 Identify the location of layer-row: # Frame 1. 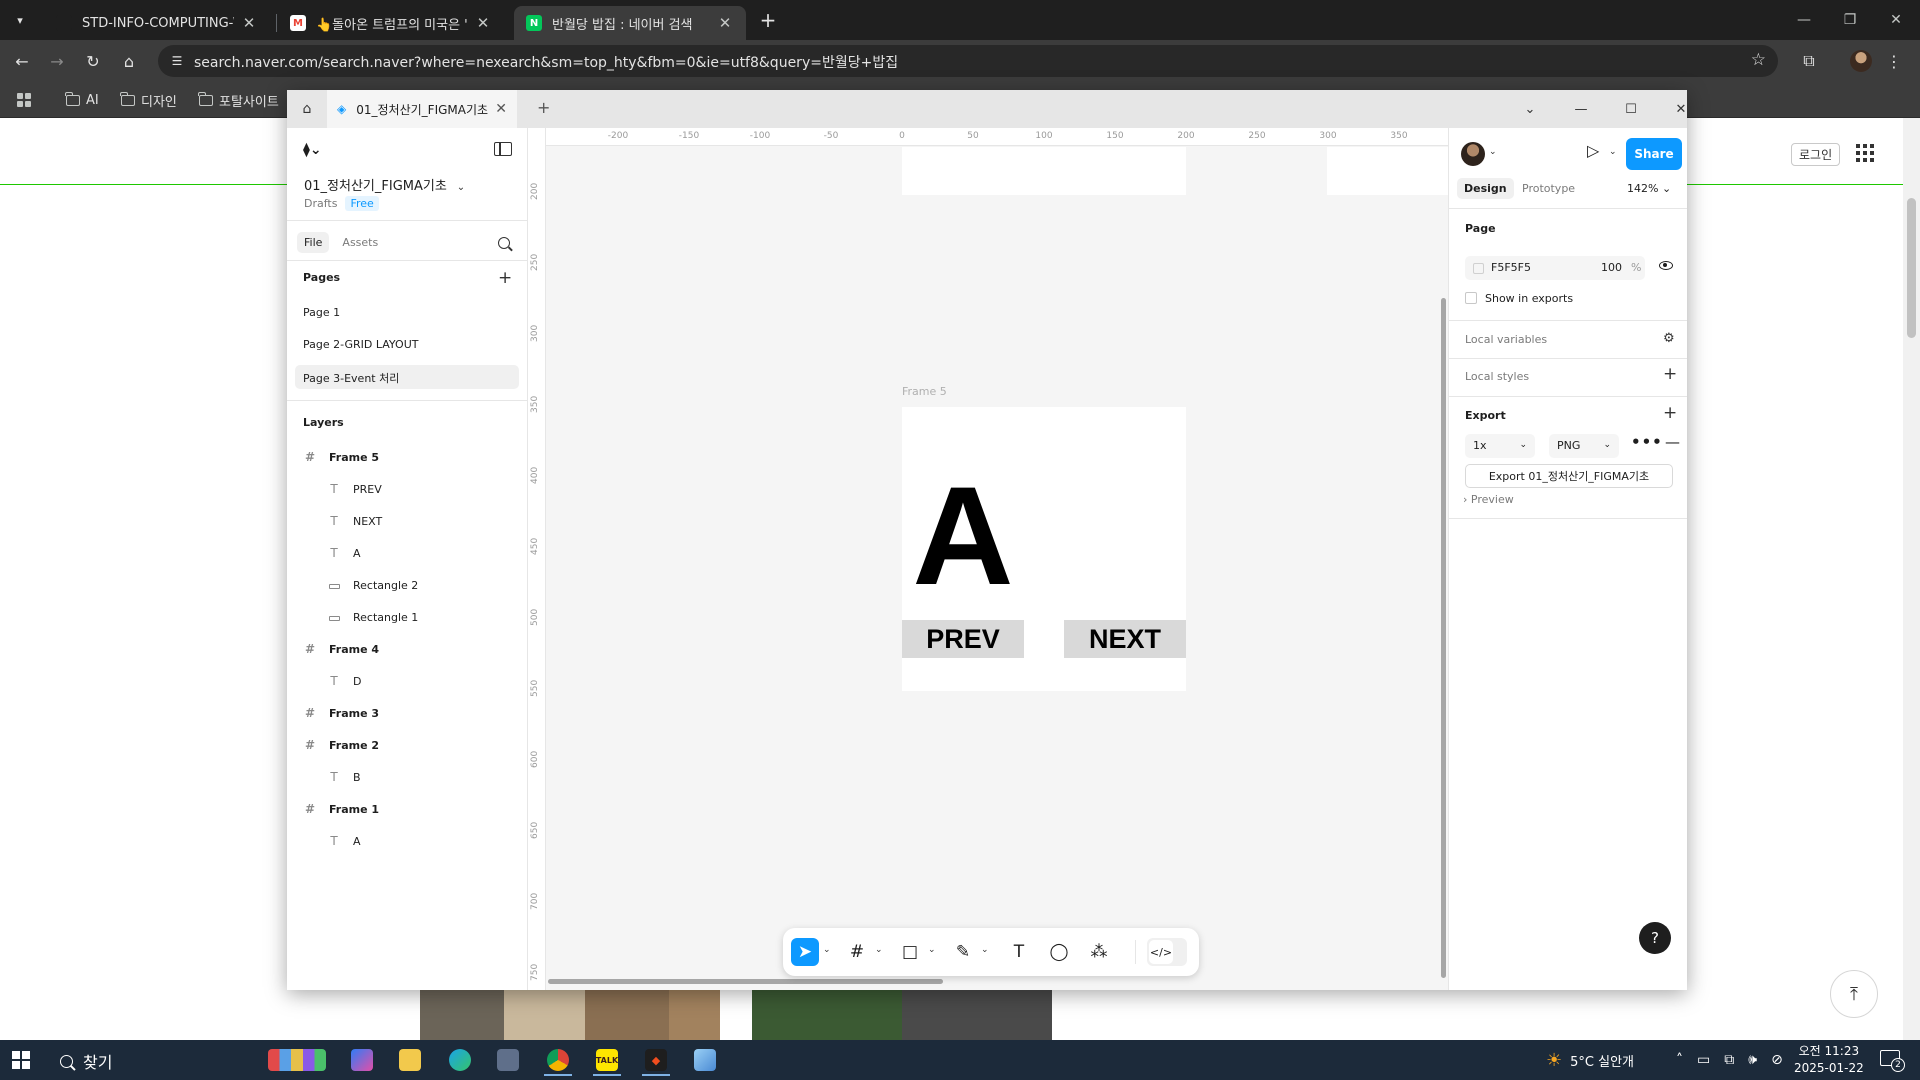
(407, 809).